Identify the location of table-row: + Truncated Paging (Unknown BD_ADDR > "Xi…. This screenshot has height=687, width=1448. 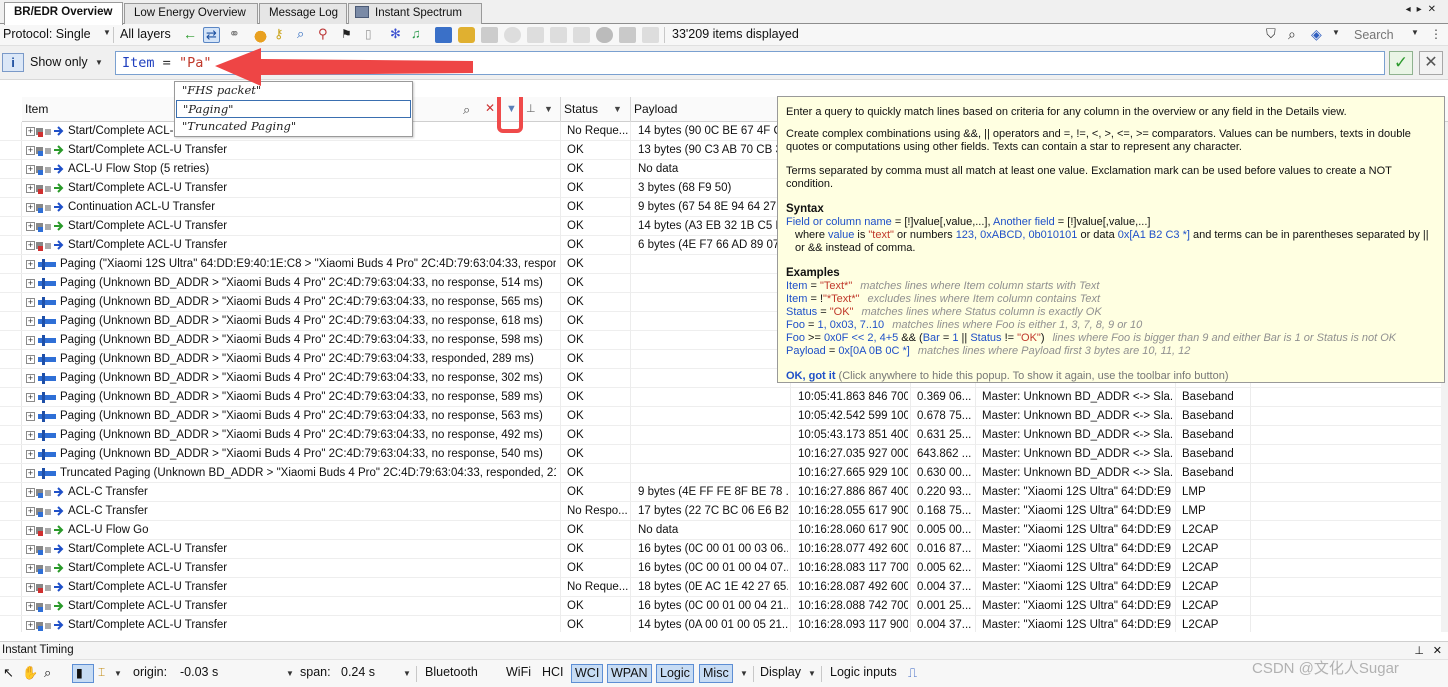
(724, 473).